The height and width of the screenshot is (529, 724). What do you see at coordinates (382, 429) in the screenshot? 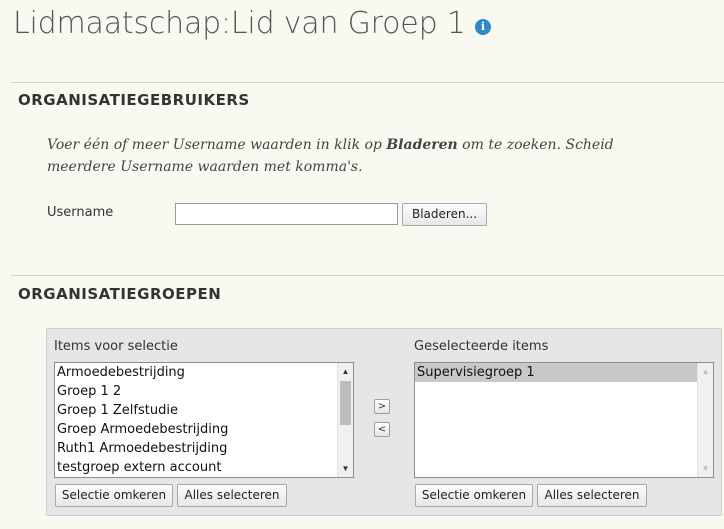
I see `move-left-button: <` at bounding box center [382, 429].